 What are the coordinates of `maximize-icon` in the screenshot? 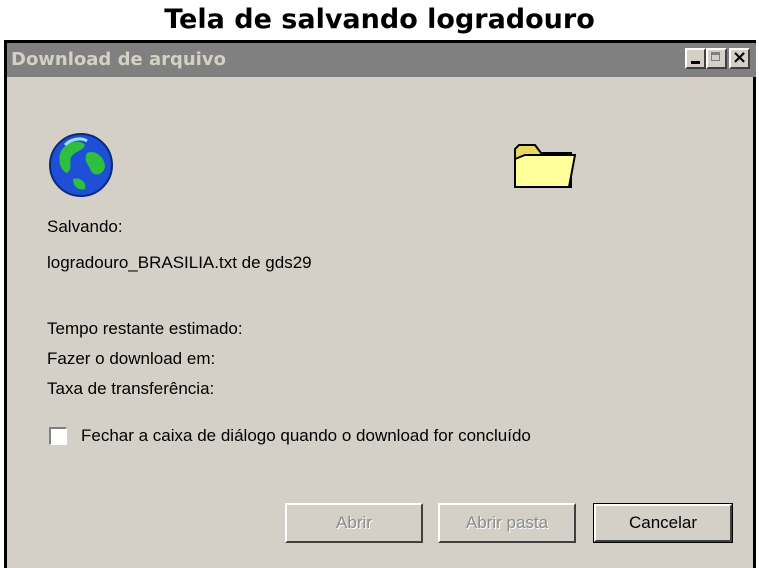 It's located at (715, 56).